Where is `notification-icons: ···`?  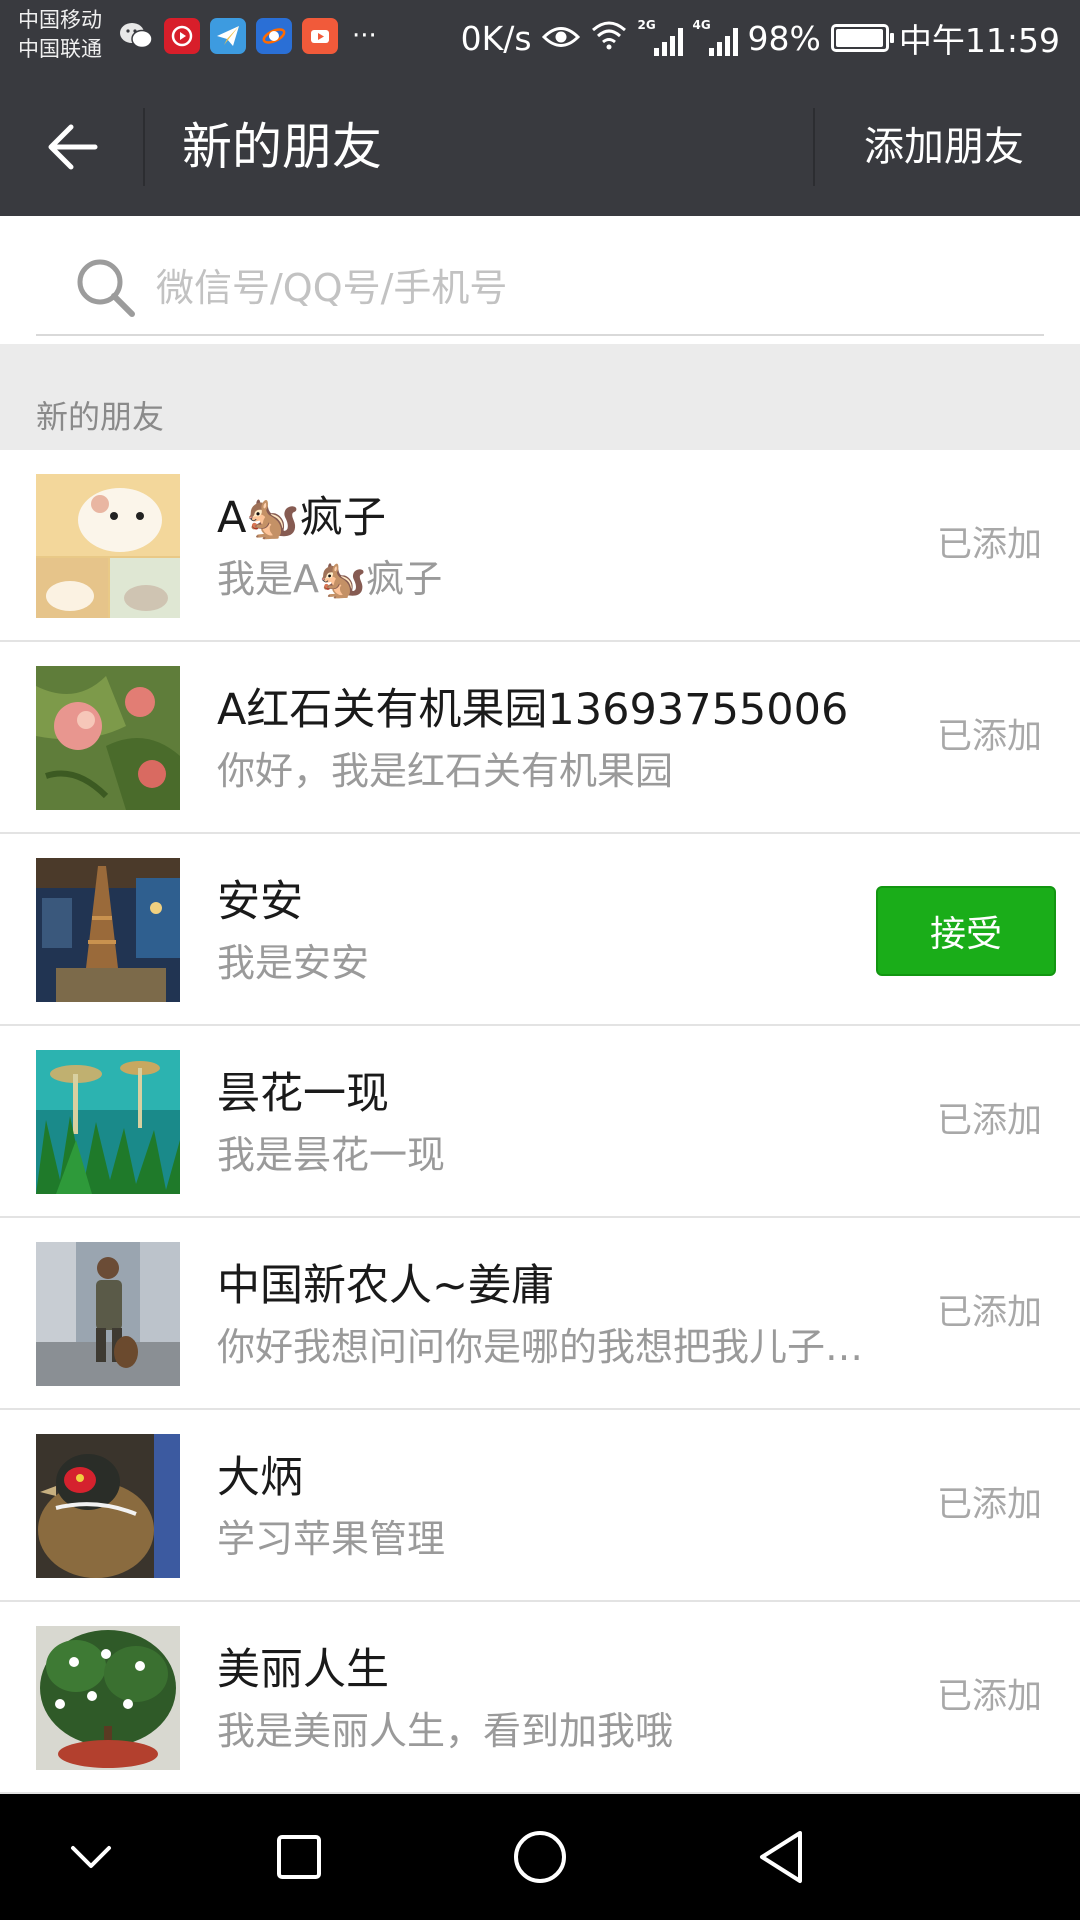
notification-icons: ··· is located at coordinates (247, 36).